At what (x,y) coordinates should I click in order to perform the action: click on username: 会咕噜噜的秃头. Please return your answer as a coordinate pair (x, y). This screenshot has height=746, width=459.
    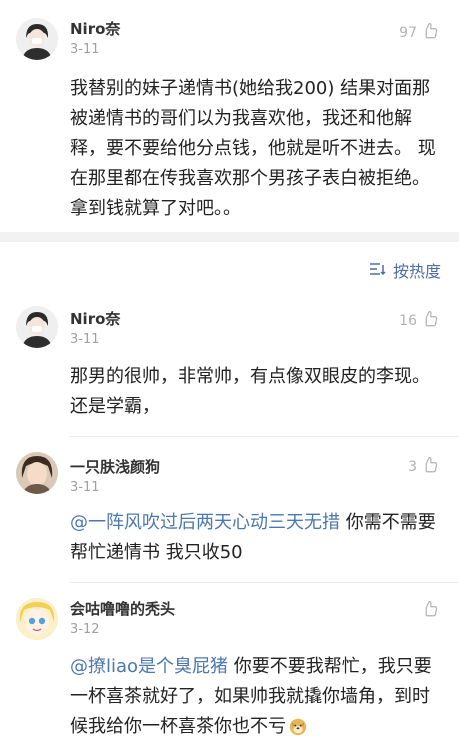
    Looking at the image, I should click on (122, 609).